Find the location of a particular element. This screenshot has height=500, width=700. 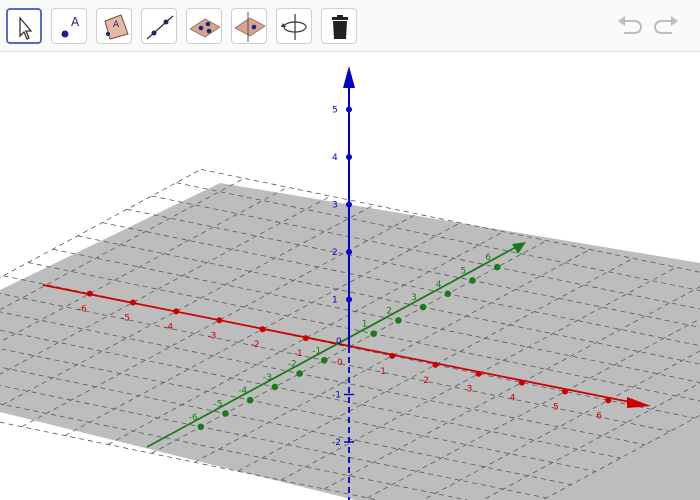

plane-tool-button is located at coordinates (204, 26).